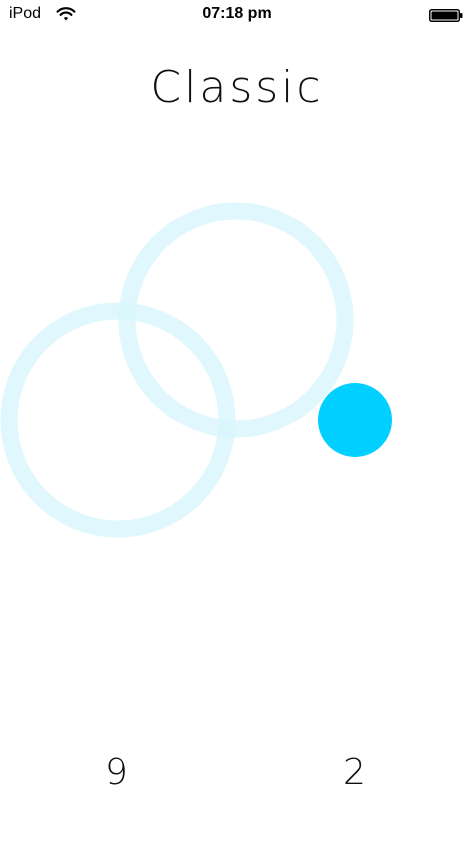 Image resolution: width=474 pixels, height=841 pixels. I want to click on score-right: 2, so click(354, 772).